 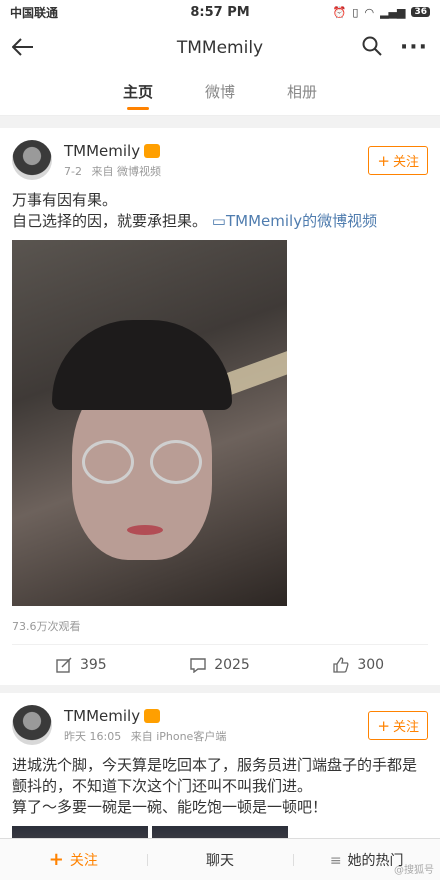 I want to click on more-icon: ···, so click(x=414, y=48).